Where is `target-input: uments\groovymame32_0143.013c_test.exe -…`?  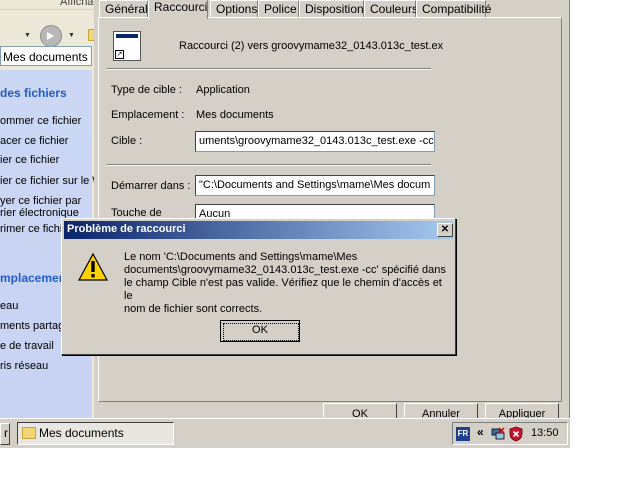
target-input: uments\groovymame32_0143.013c_test.exe -… is located at coordinates (315, 141).